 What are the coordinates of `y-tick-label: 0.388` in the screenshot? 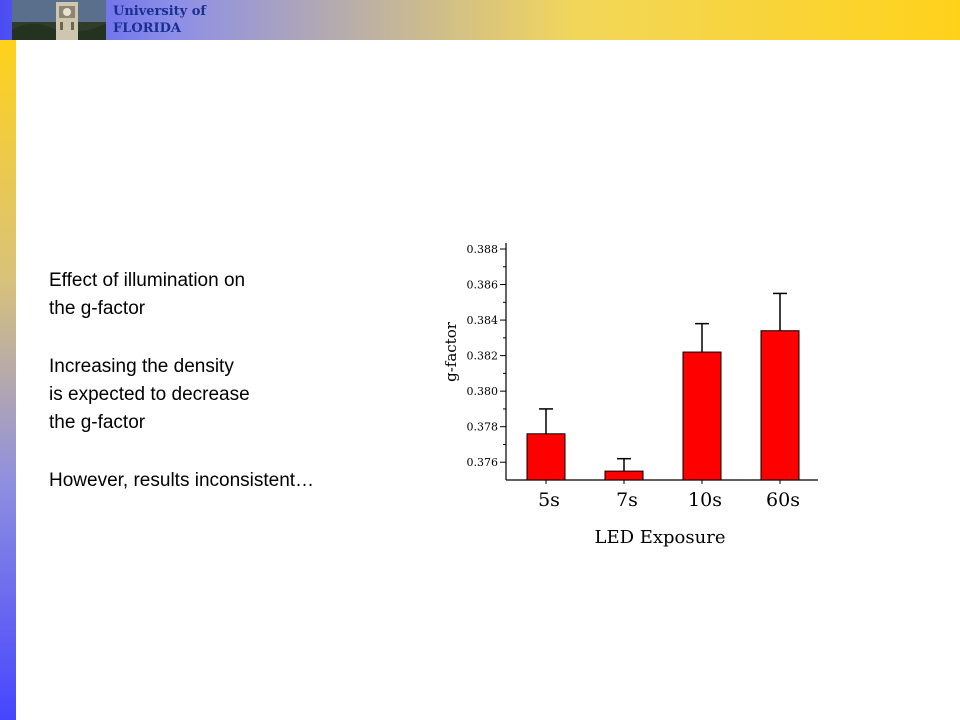 It's located at (483, 249).